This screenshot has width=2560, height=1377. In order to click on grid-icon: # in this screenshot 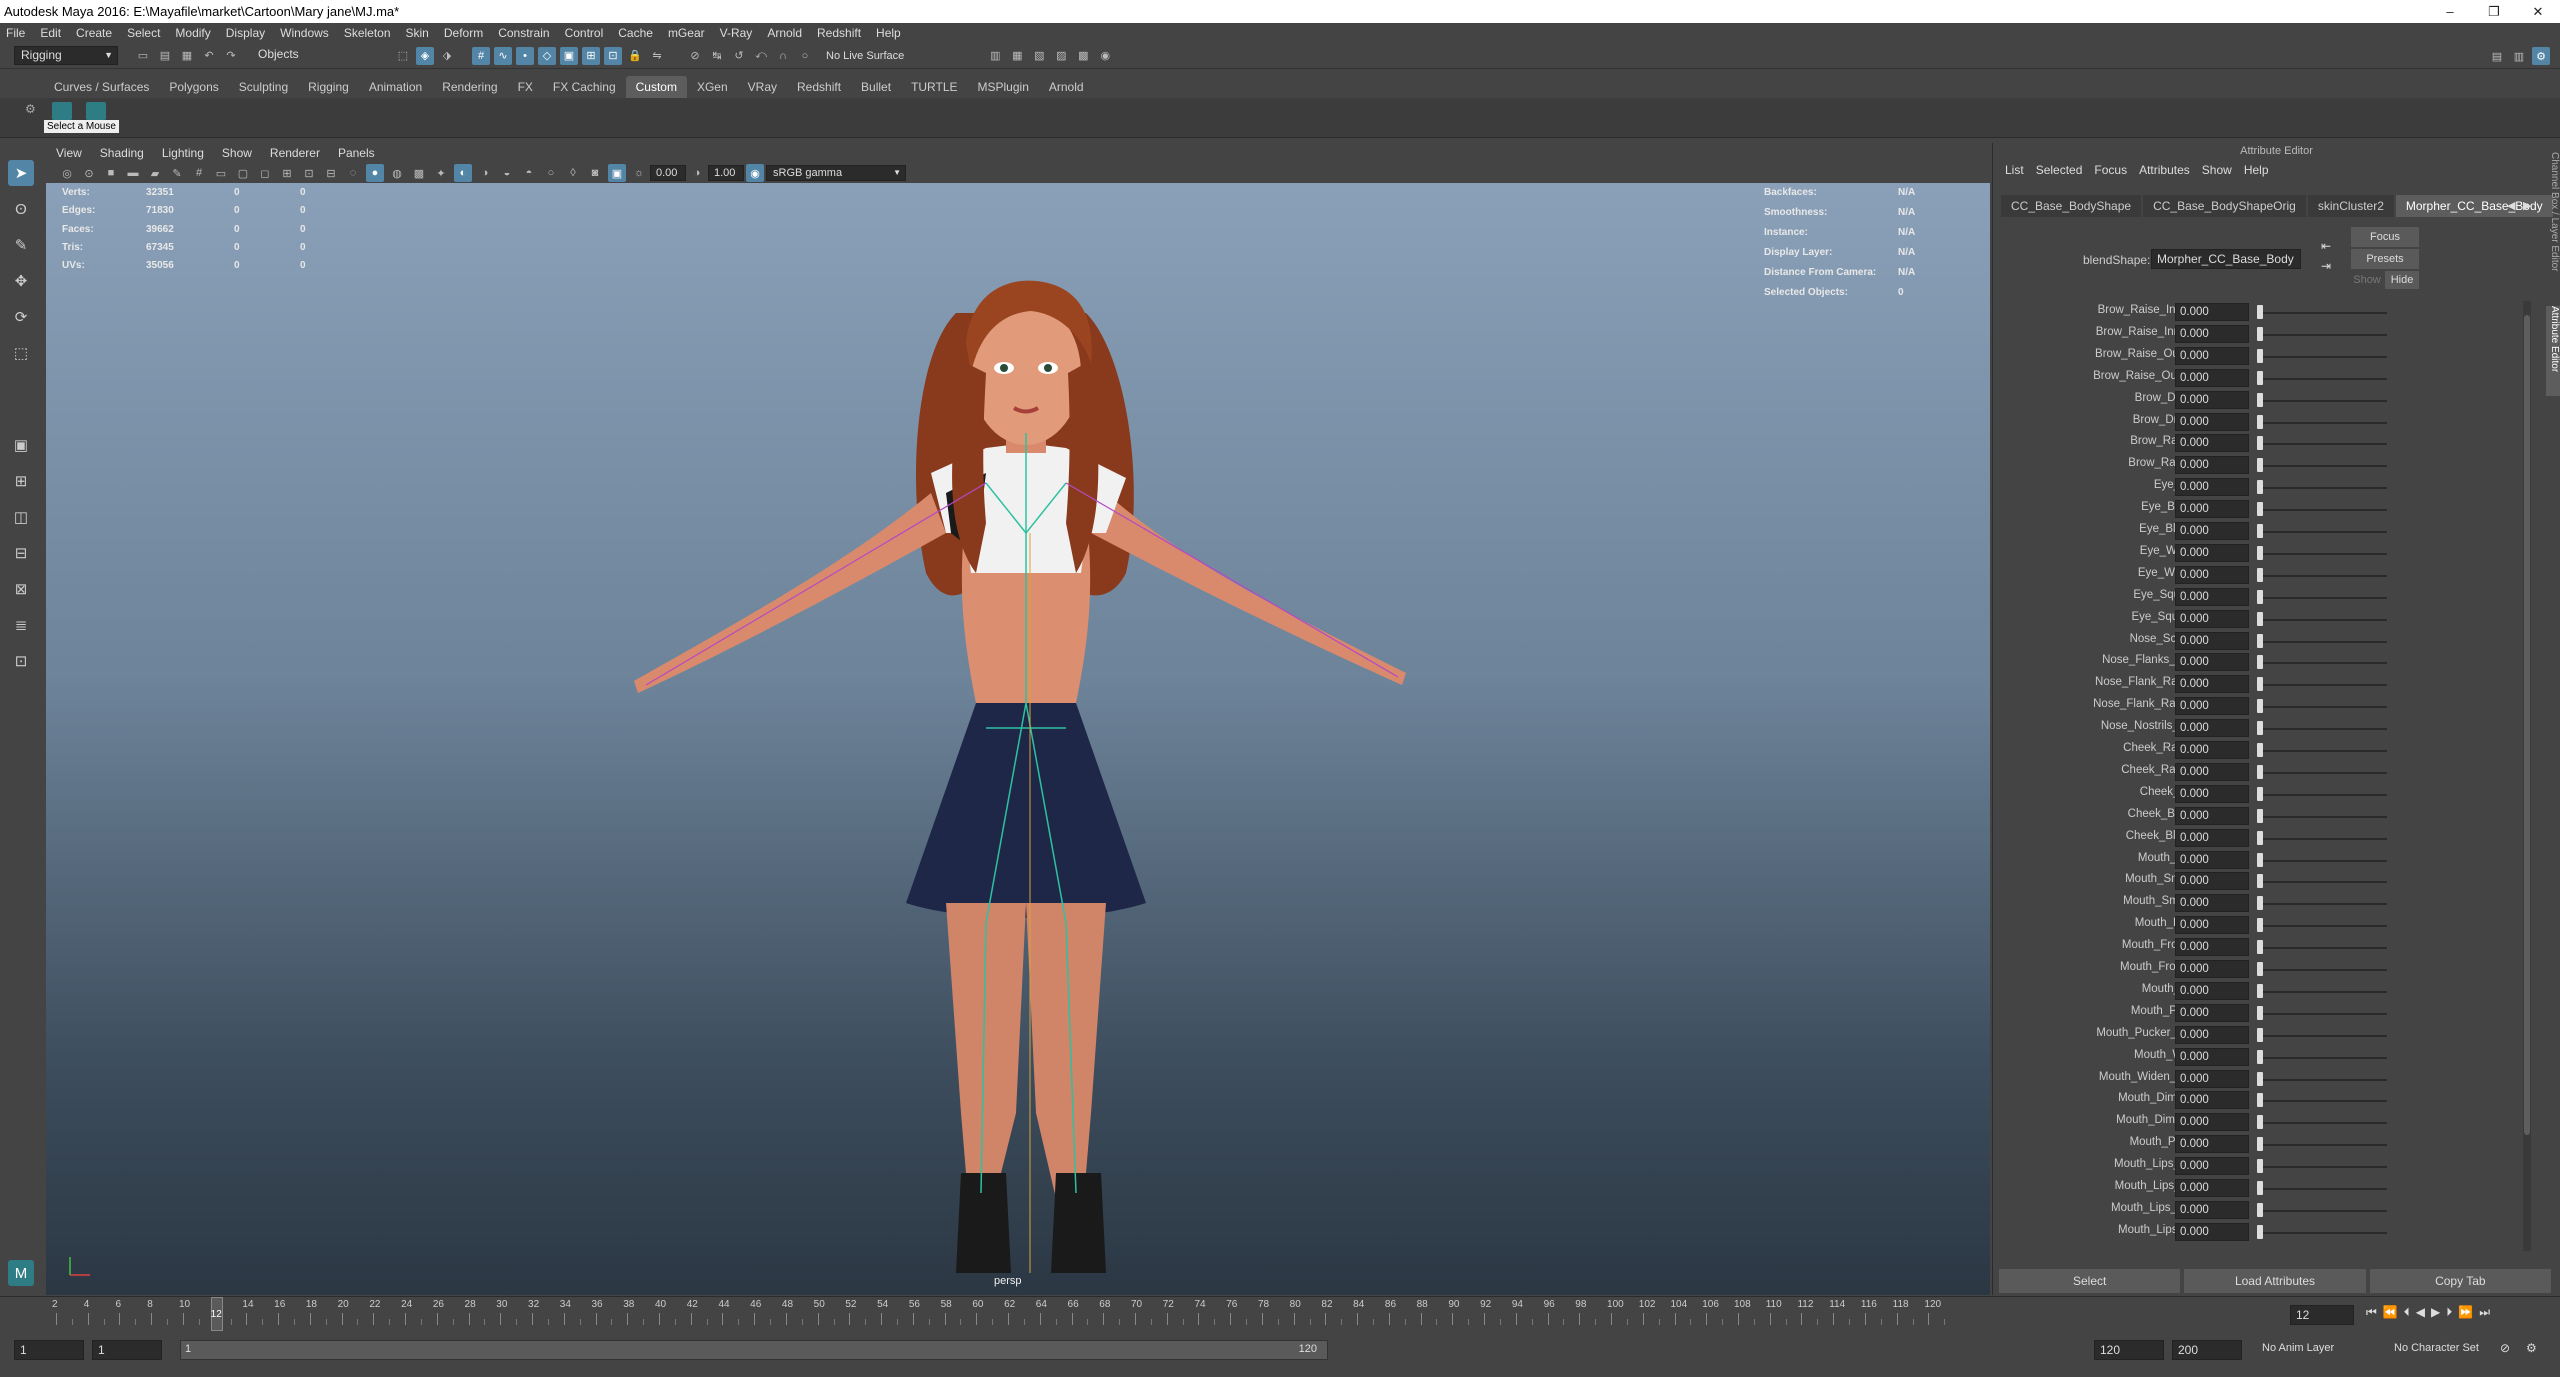, I will do `click(199, 173)`.